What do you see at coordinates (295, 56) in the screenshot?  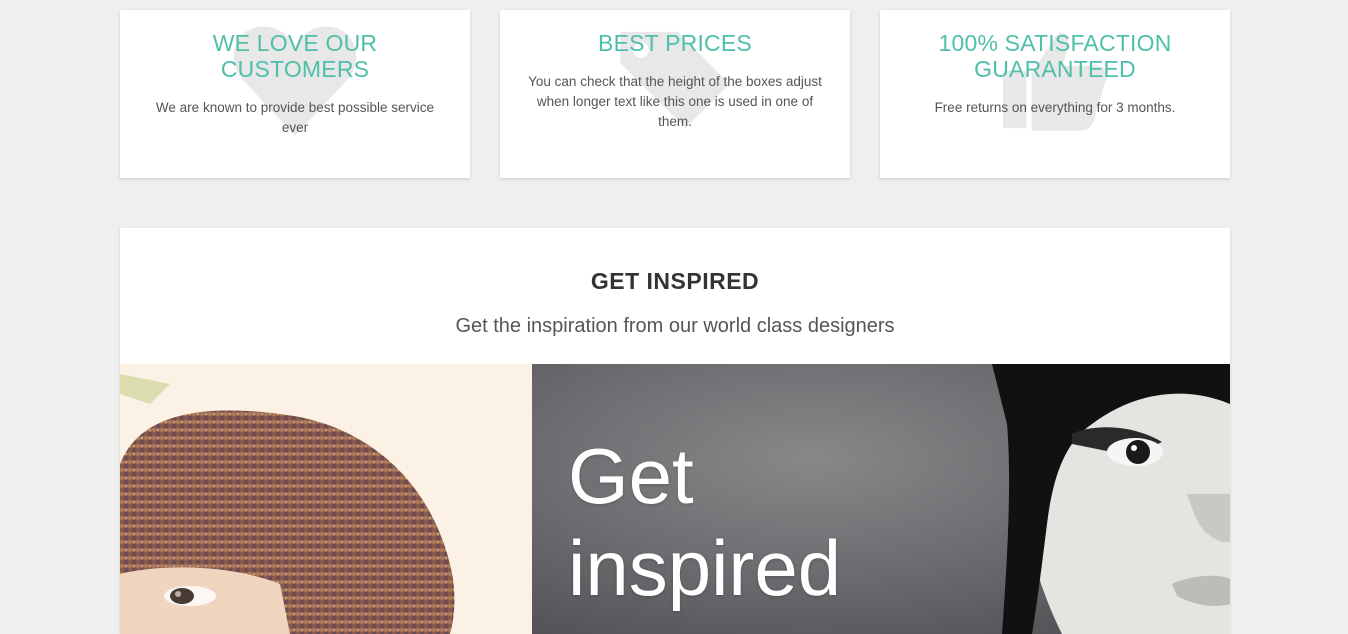 I see `feature-title: WE LOVE OUR CUSTOMERS` at bounding box center [295, 56].